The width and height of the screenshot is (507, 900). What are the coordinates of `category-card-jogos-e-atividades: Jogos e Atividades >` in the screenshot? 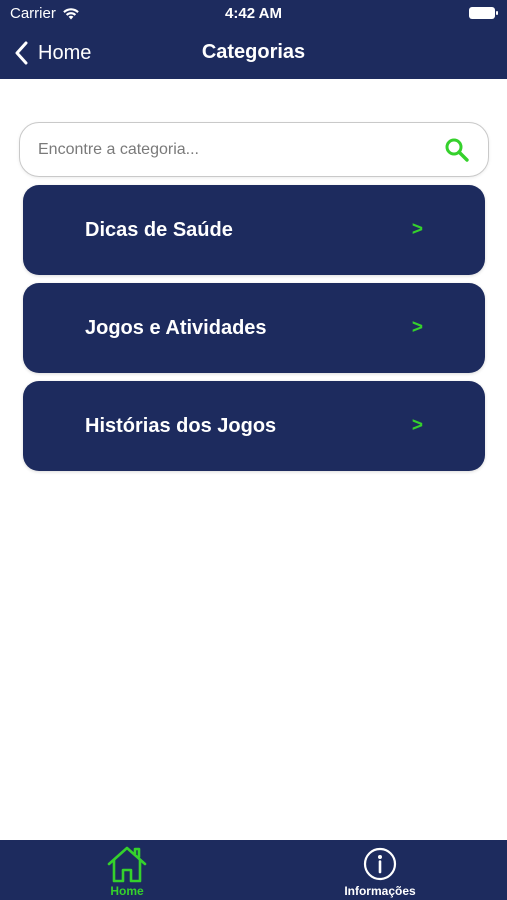 It's located at (254, 328).